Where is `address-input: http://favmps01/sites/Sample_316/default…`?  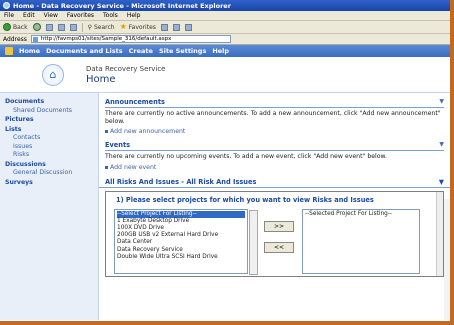
address-input: http://favmps01/sites/Sample_316/default… is located at coordinates (130, 39).